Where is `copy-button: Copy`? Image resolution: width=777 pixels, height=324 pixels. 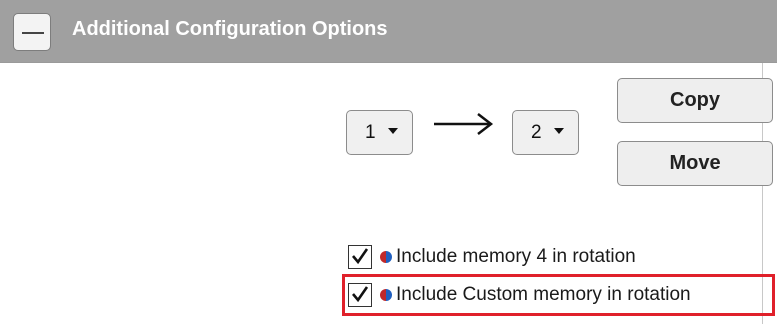
copy-button: Copy is located at coordinates (695, 100).